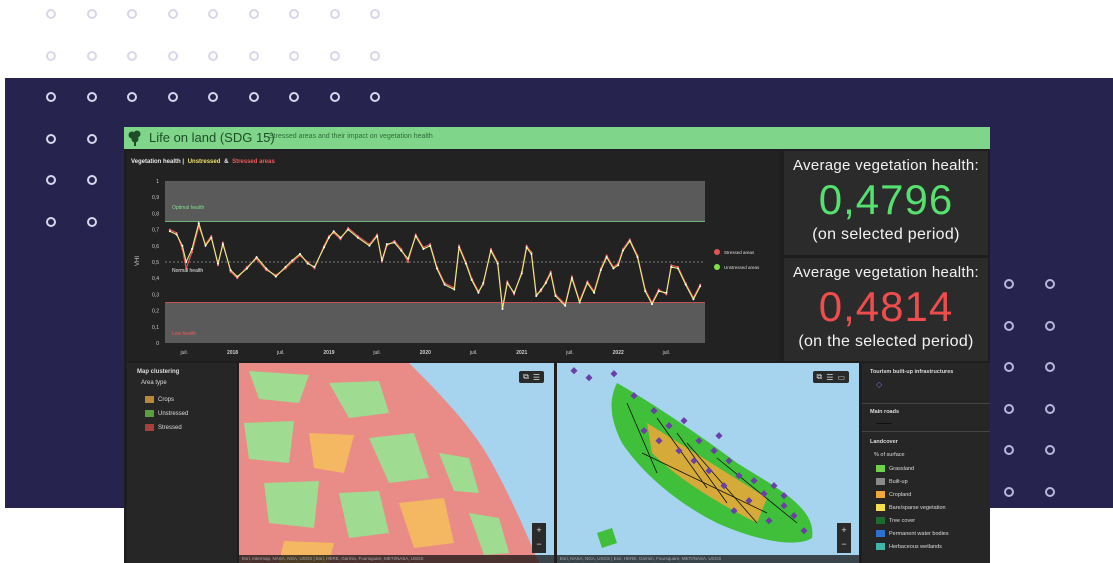  Describe the element at coordinates (879, 384) in the screenshot. I see `diamond-icon: ◇` at that location.